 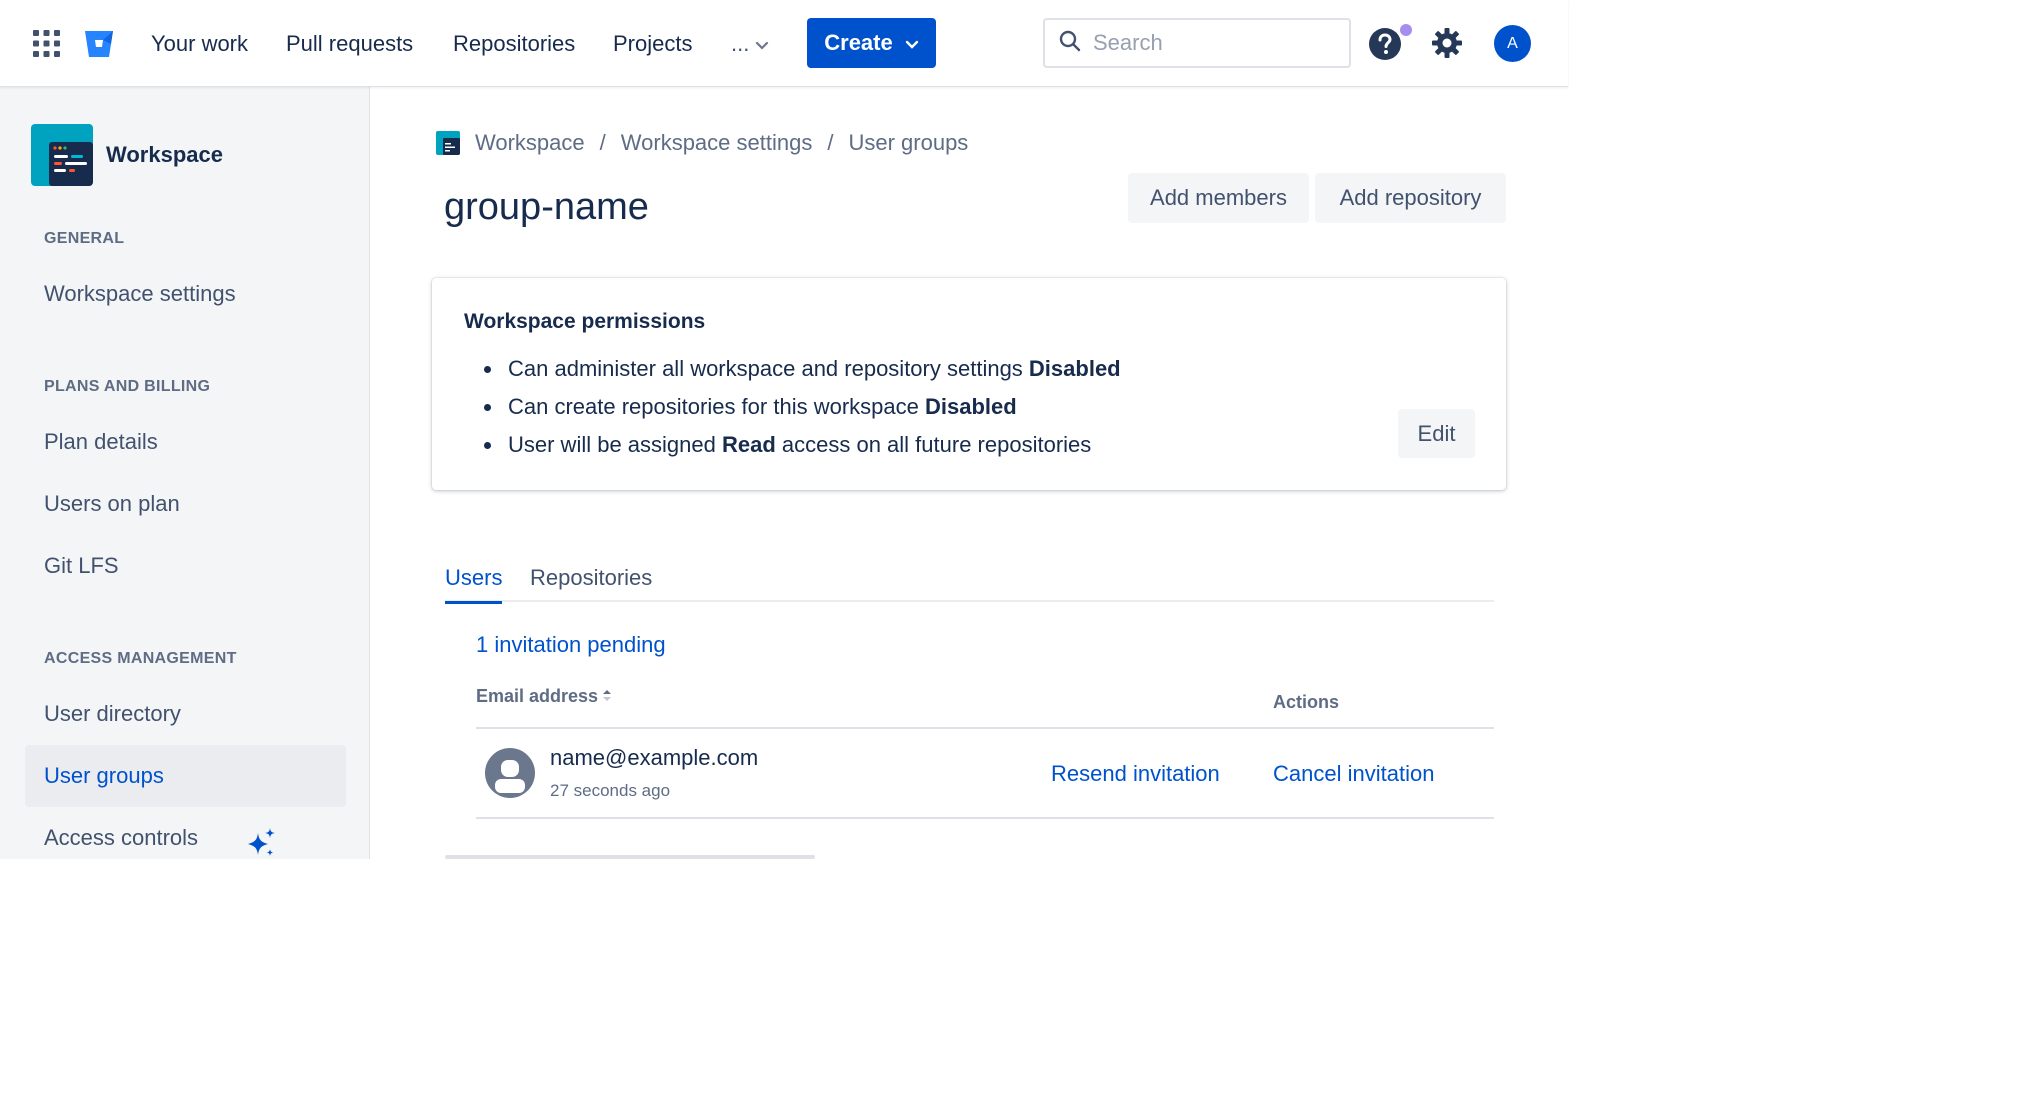 I want to click on sidebar-item-access-controls: Access controls, so click(x=185, y=838).